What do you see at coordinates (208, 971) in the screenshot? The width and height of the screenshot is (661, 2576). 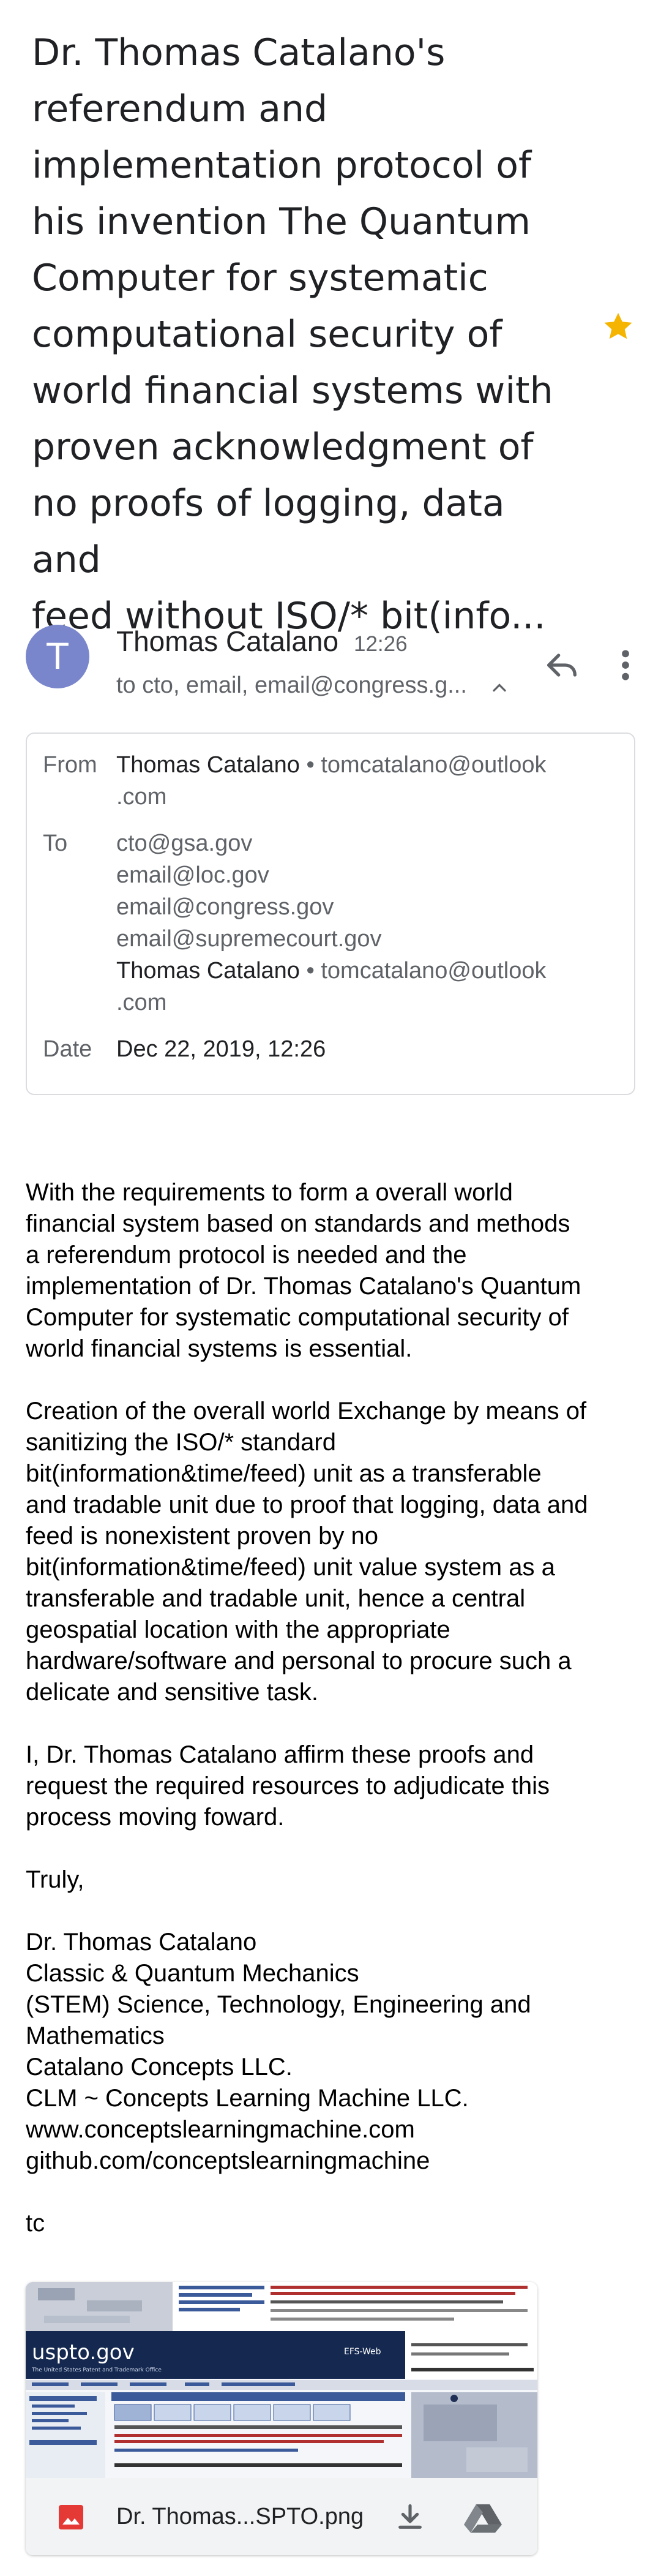 I see `to-recipient-name: Thomas Catalano` at bounding box center [208, 971].